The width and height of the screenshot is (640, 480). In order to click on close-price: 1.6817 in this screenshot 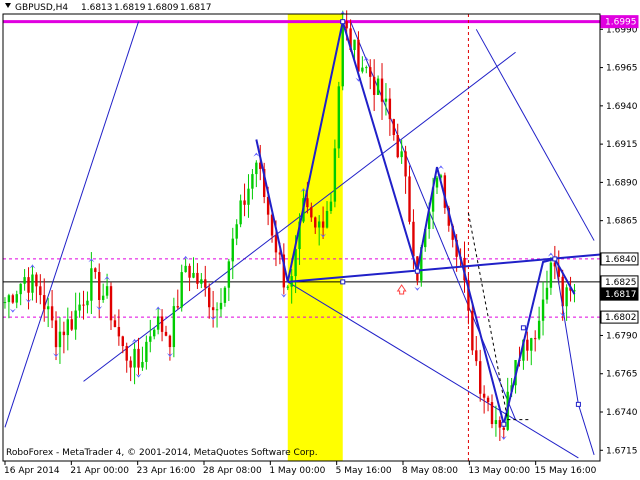, I will do `click(196, 8)`.